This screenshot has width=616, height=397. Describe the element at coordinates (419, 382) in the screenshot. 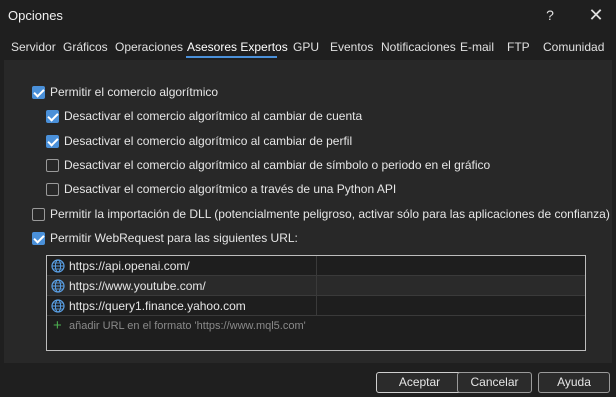

I see `accept-button: Aceptar` at that location.